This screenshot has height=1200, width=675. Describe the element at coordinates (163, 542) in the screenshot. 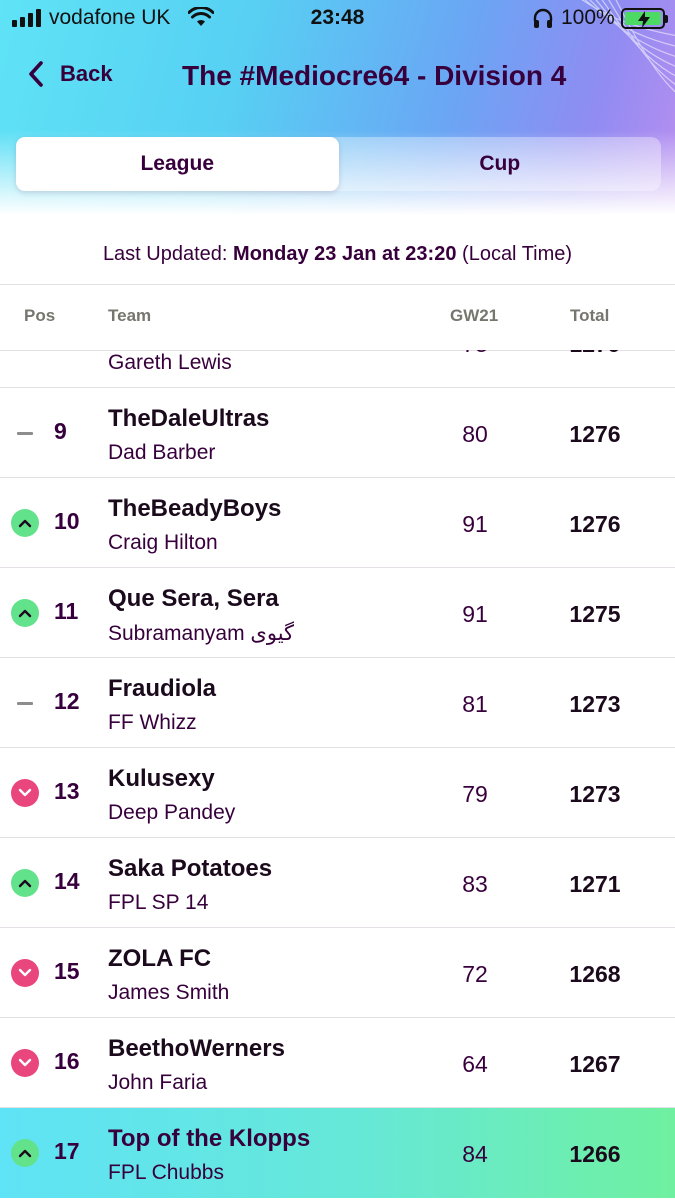

I see `row-manager-name: Craig Hilton` at that location.